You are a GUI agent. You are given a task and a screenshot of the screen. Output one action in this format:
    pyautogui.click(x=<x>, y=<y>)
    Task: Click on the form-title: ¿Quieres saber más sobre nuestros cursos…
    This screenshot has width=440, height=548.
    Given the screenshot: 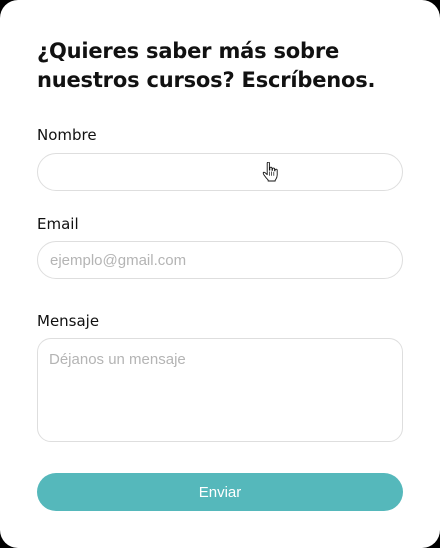 What is the action you would take?
    pyautogui.click(x=206, y=65)
    